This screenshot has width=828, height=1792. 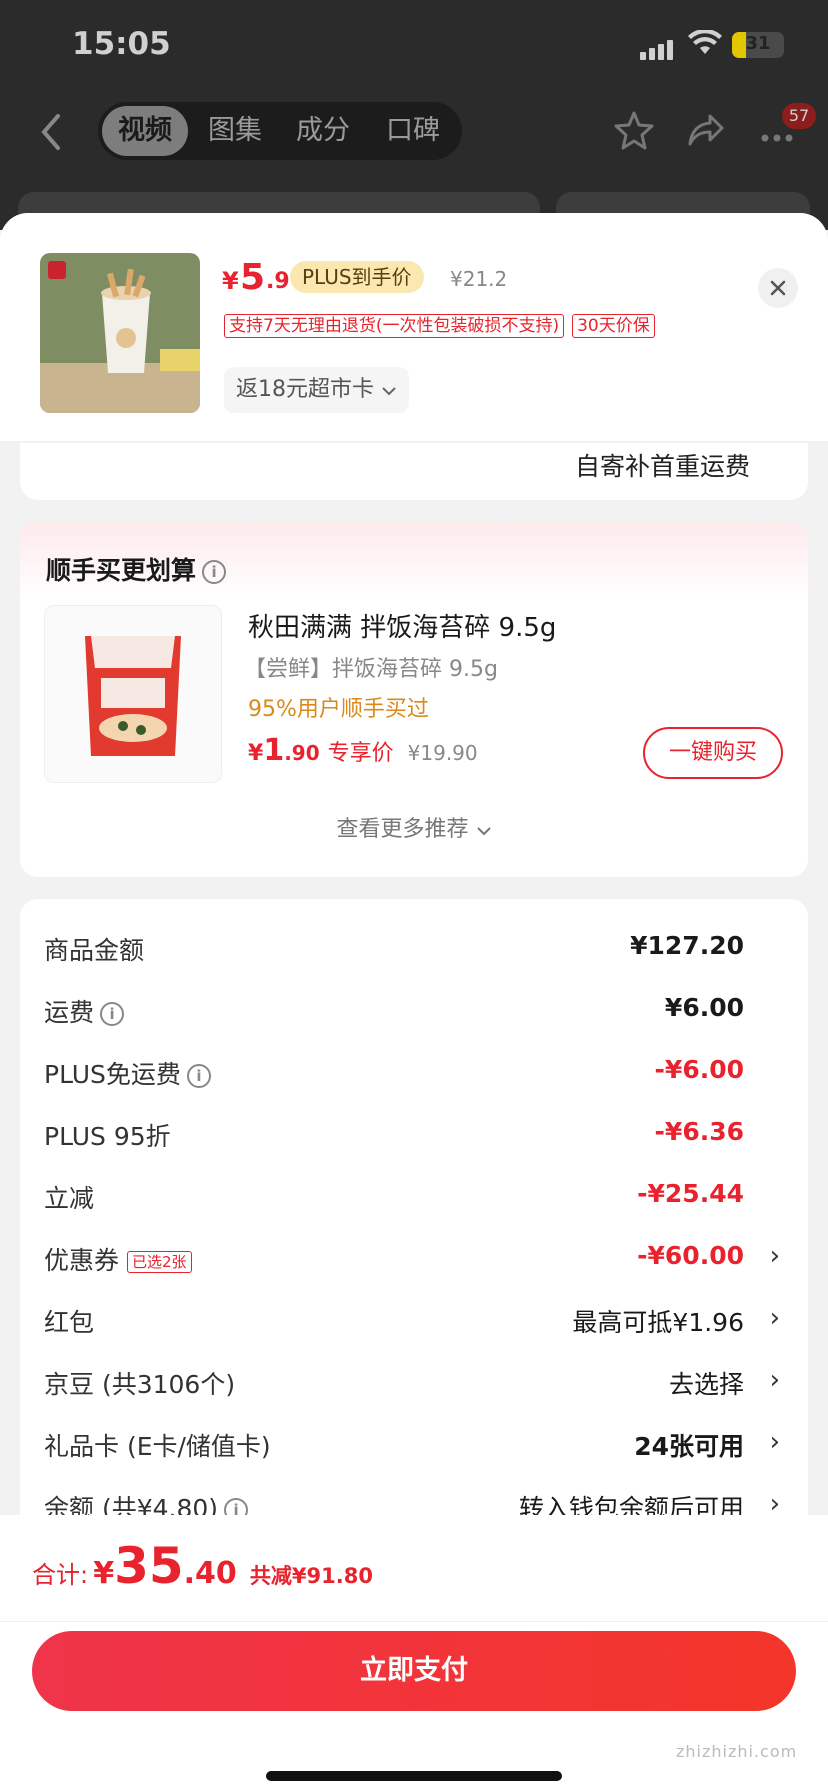 What do you see at coordinates (60, 1575) in the screenshot?
I see `total-label: 合计:` at bounding box center [60, 1575].